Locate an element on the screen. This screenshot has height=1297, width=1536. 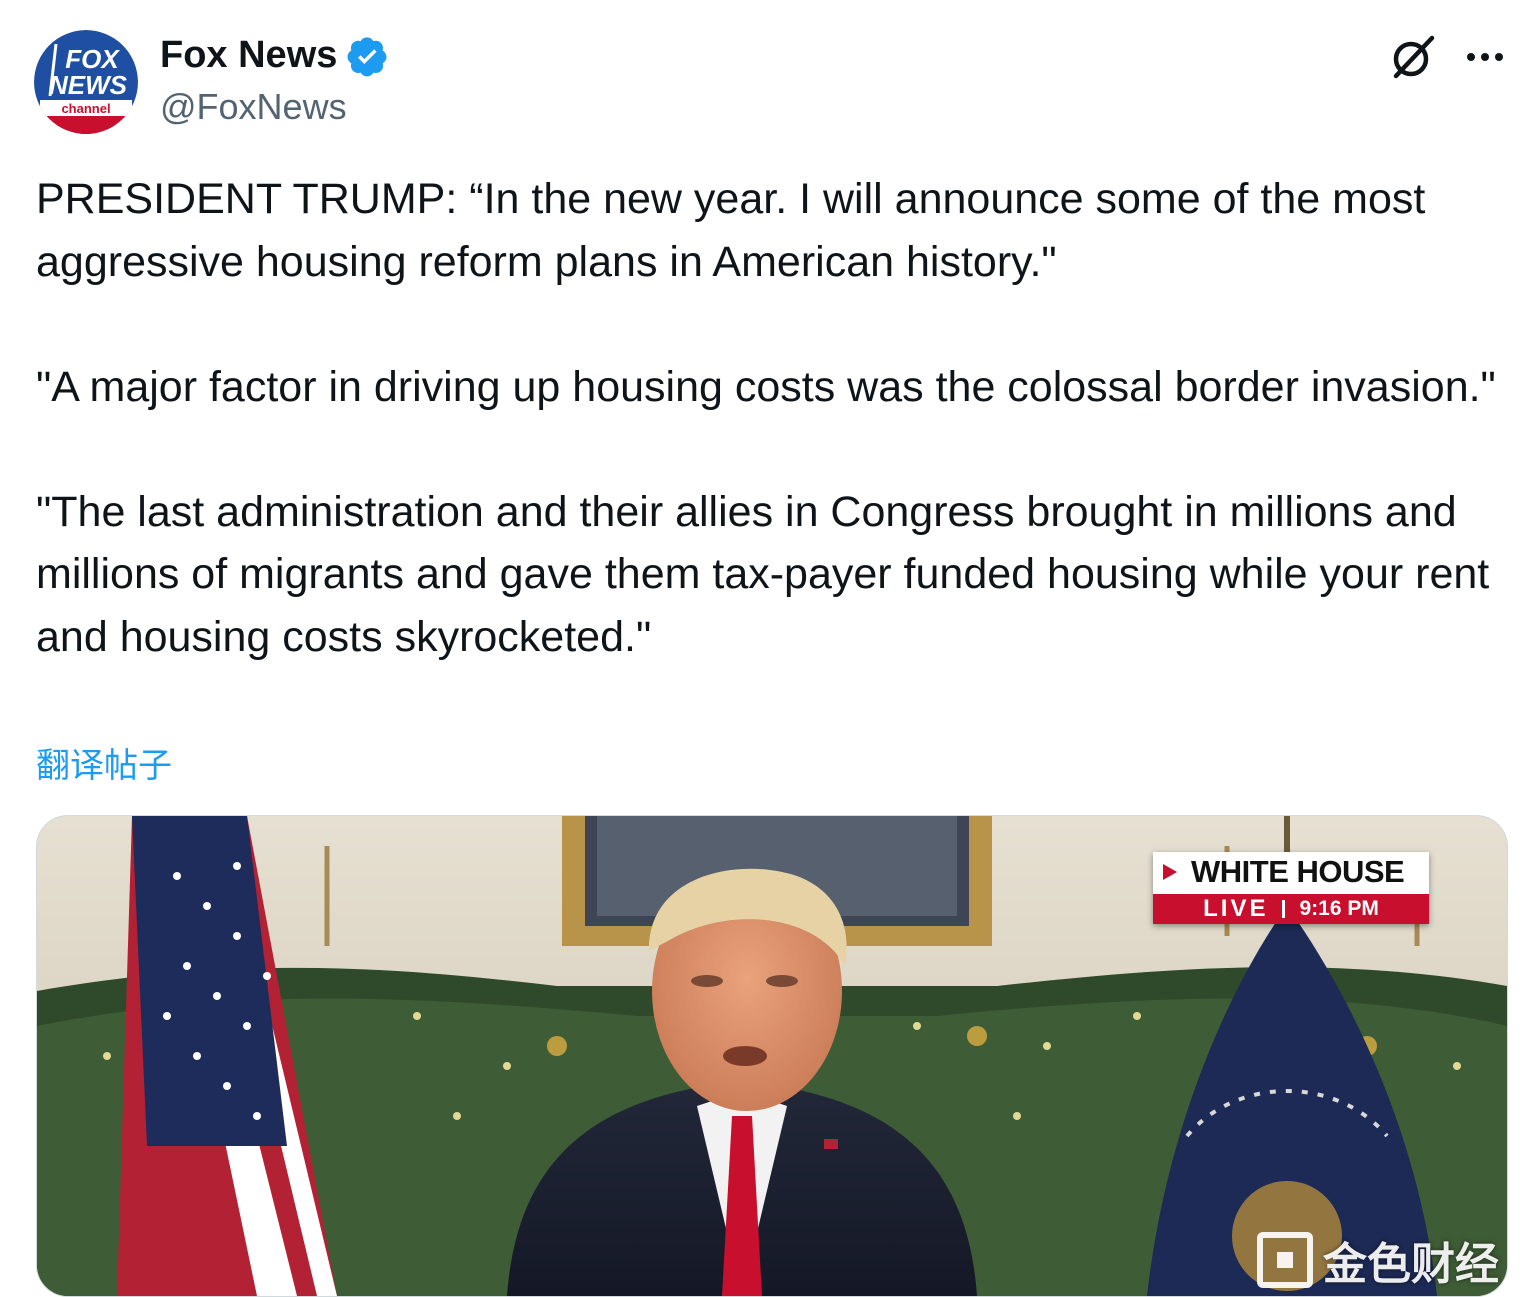
author-handle: @FoxNews is located at coordinates (253, 107).